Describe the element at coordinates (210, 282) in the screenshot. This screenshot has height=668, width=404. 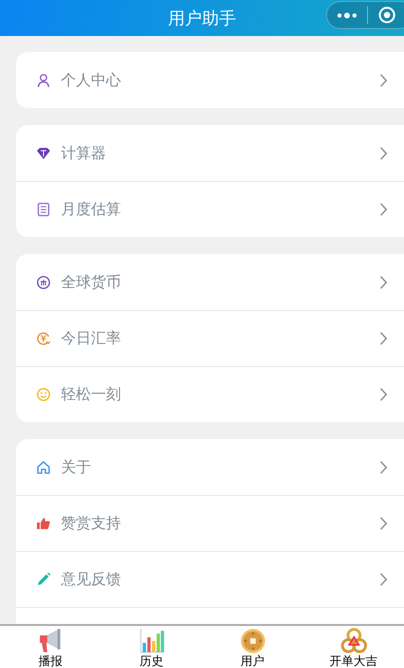
I see `menu-item: 全球货币` at that location.